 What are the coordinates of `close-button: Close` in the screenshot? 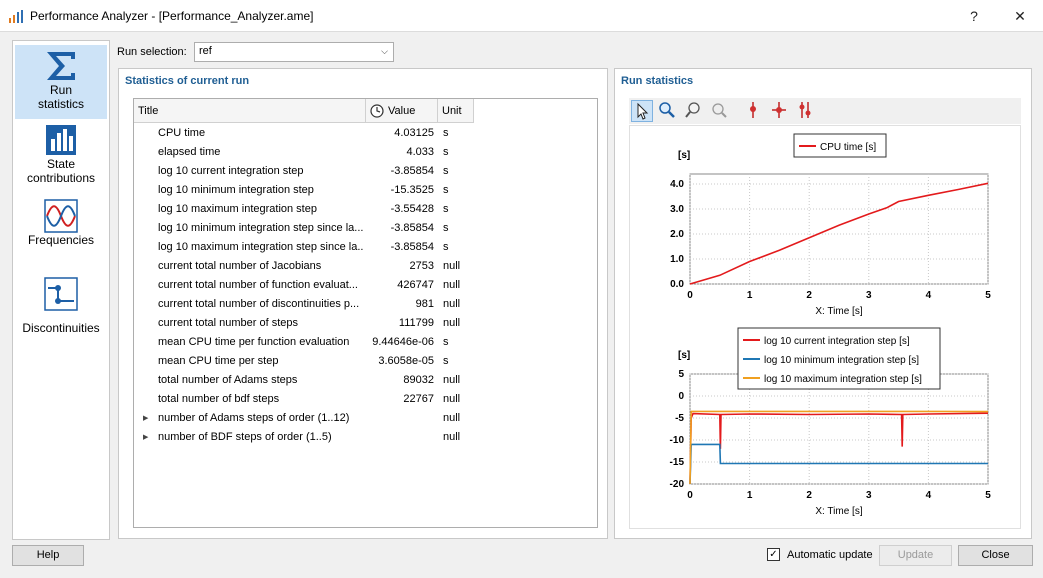 It's located at (995, 555).